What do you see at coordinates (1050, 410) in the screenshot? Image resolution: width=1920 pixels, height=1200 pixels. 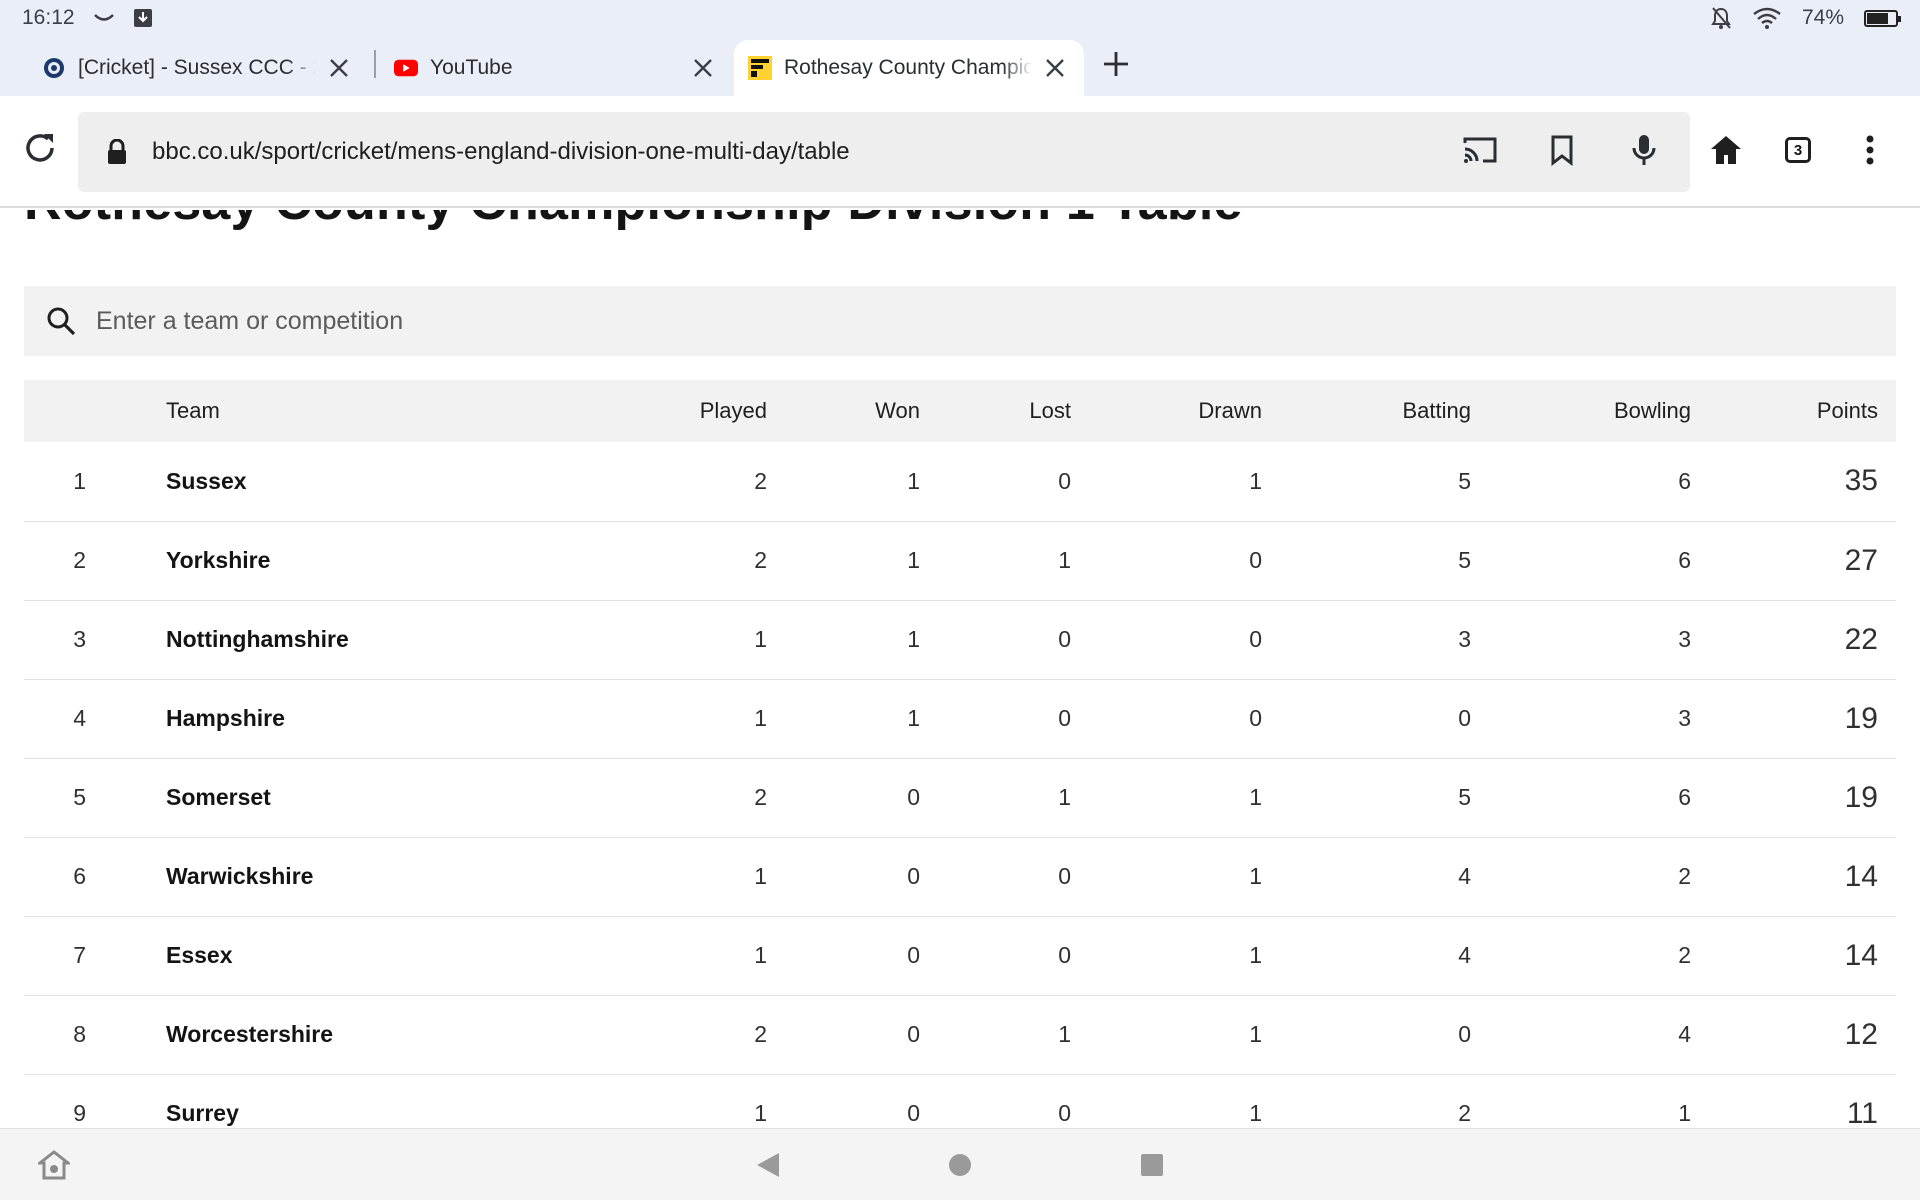 I see `column-header-lost: Lost` at bounding box center [1050, 410].